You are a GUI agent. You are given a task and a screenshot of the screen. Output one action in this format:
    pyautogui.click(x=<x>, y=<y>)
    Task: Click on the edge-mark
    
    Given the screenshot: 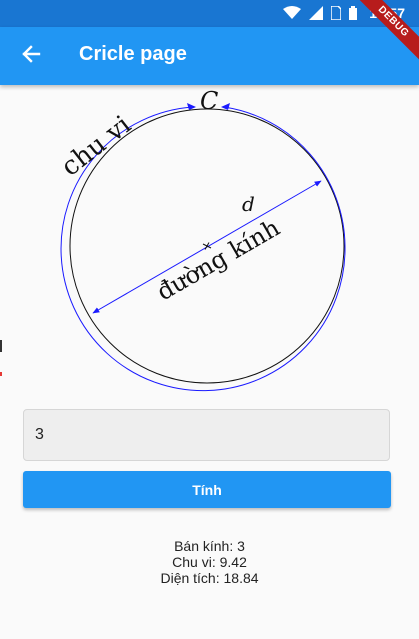 What is the action you would take?
    pyautogui.click(x=1, y=346)
    